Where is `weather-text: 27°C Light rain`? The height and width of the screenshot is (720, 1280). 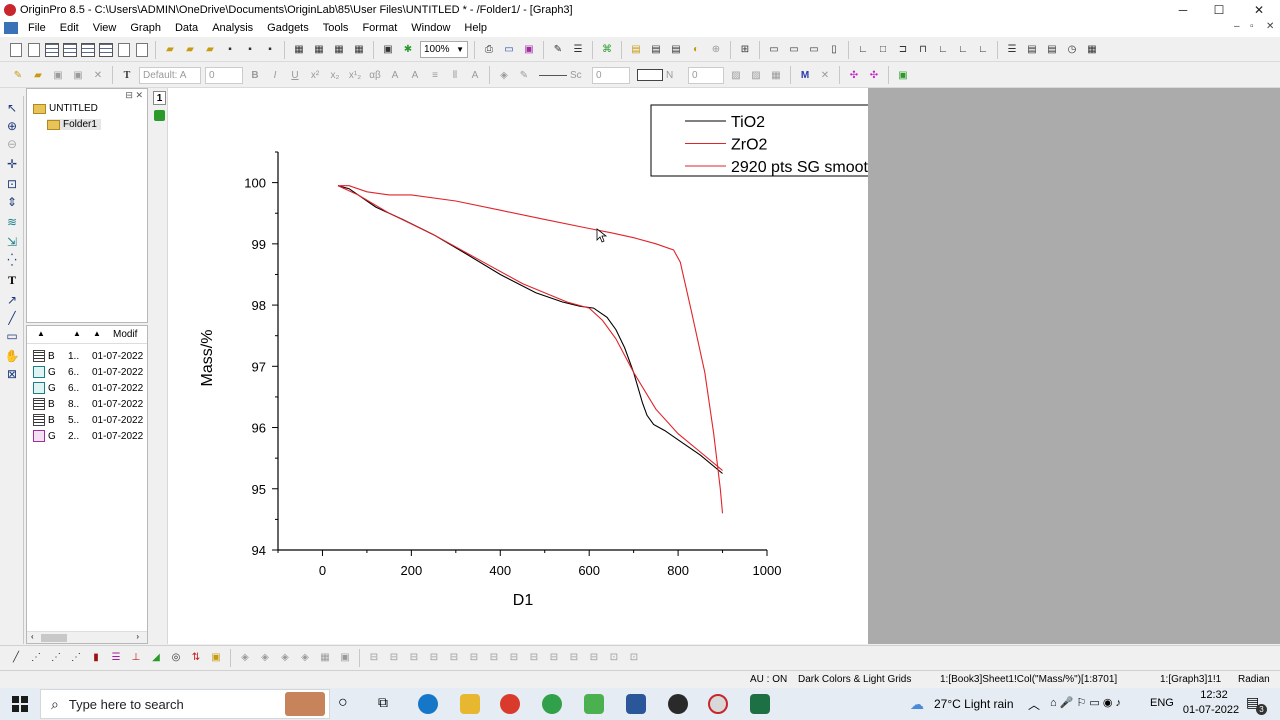
weather-text: 27°C Light rain is located at coordinates (974, 704).